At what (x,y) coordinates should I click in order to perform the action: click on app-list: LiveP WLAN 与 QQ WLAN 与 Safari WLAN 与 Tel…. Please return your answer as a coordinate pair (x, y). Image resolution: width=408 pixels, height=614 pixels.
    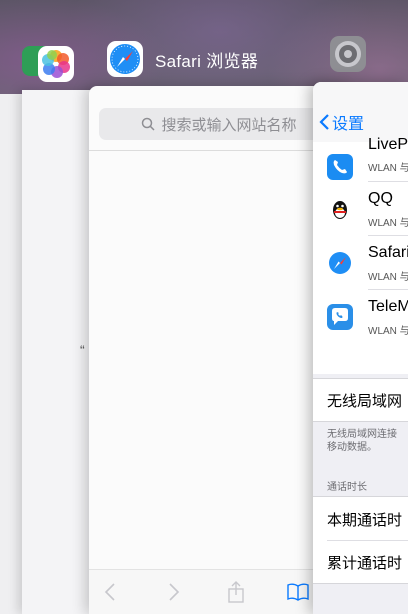
    Looking at the image, I should click on (360, 255).